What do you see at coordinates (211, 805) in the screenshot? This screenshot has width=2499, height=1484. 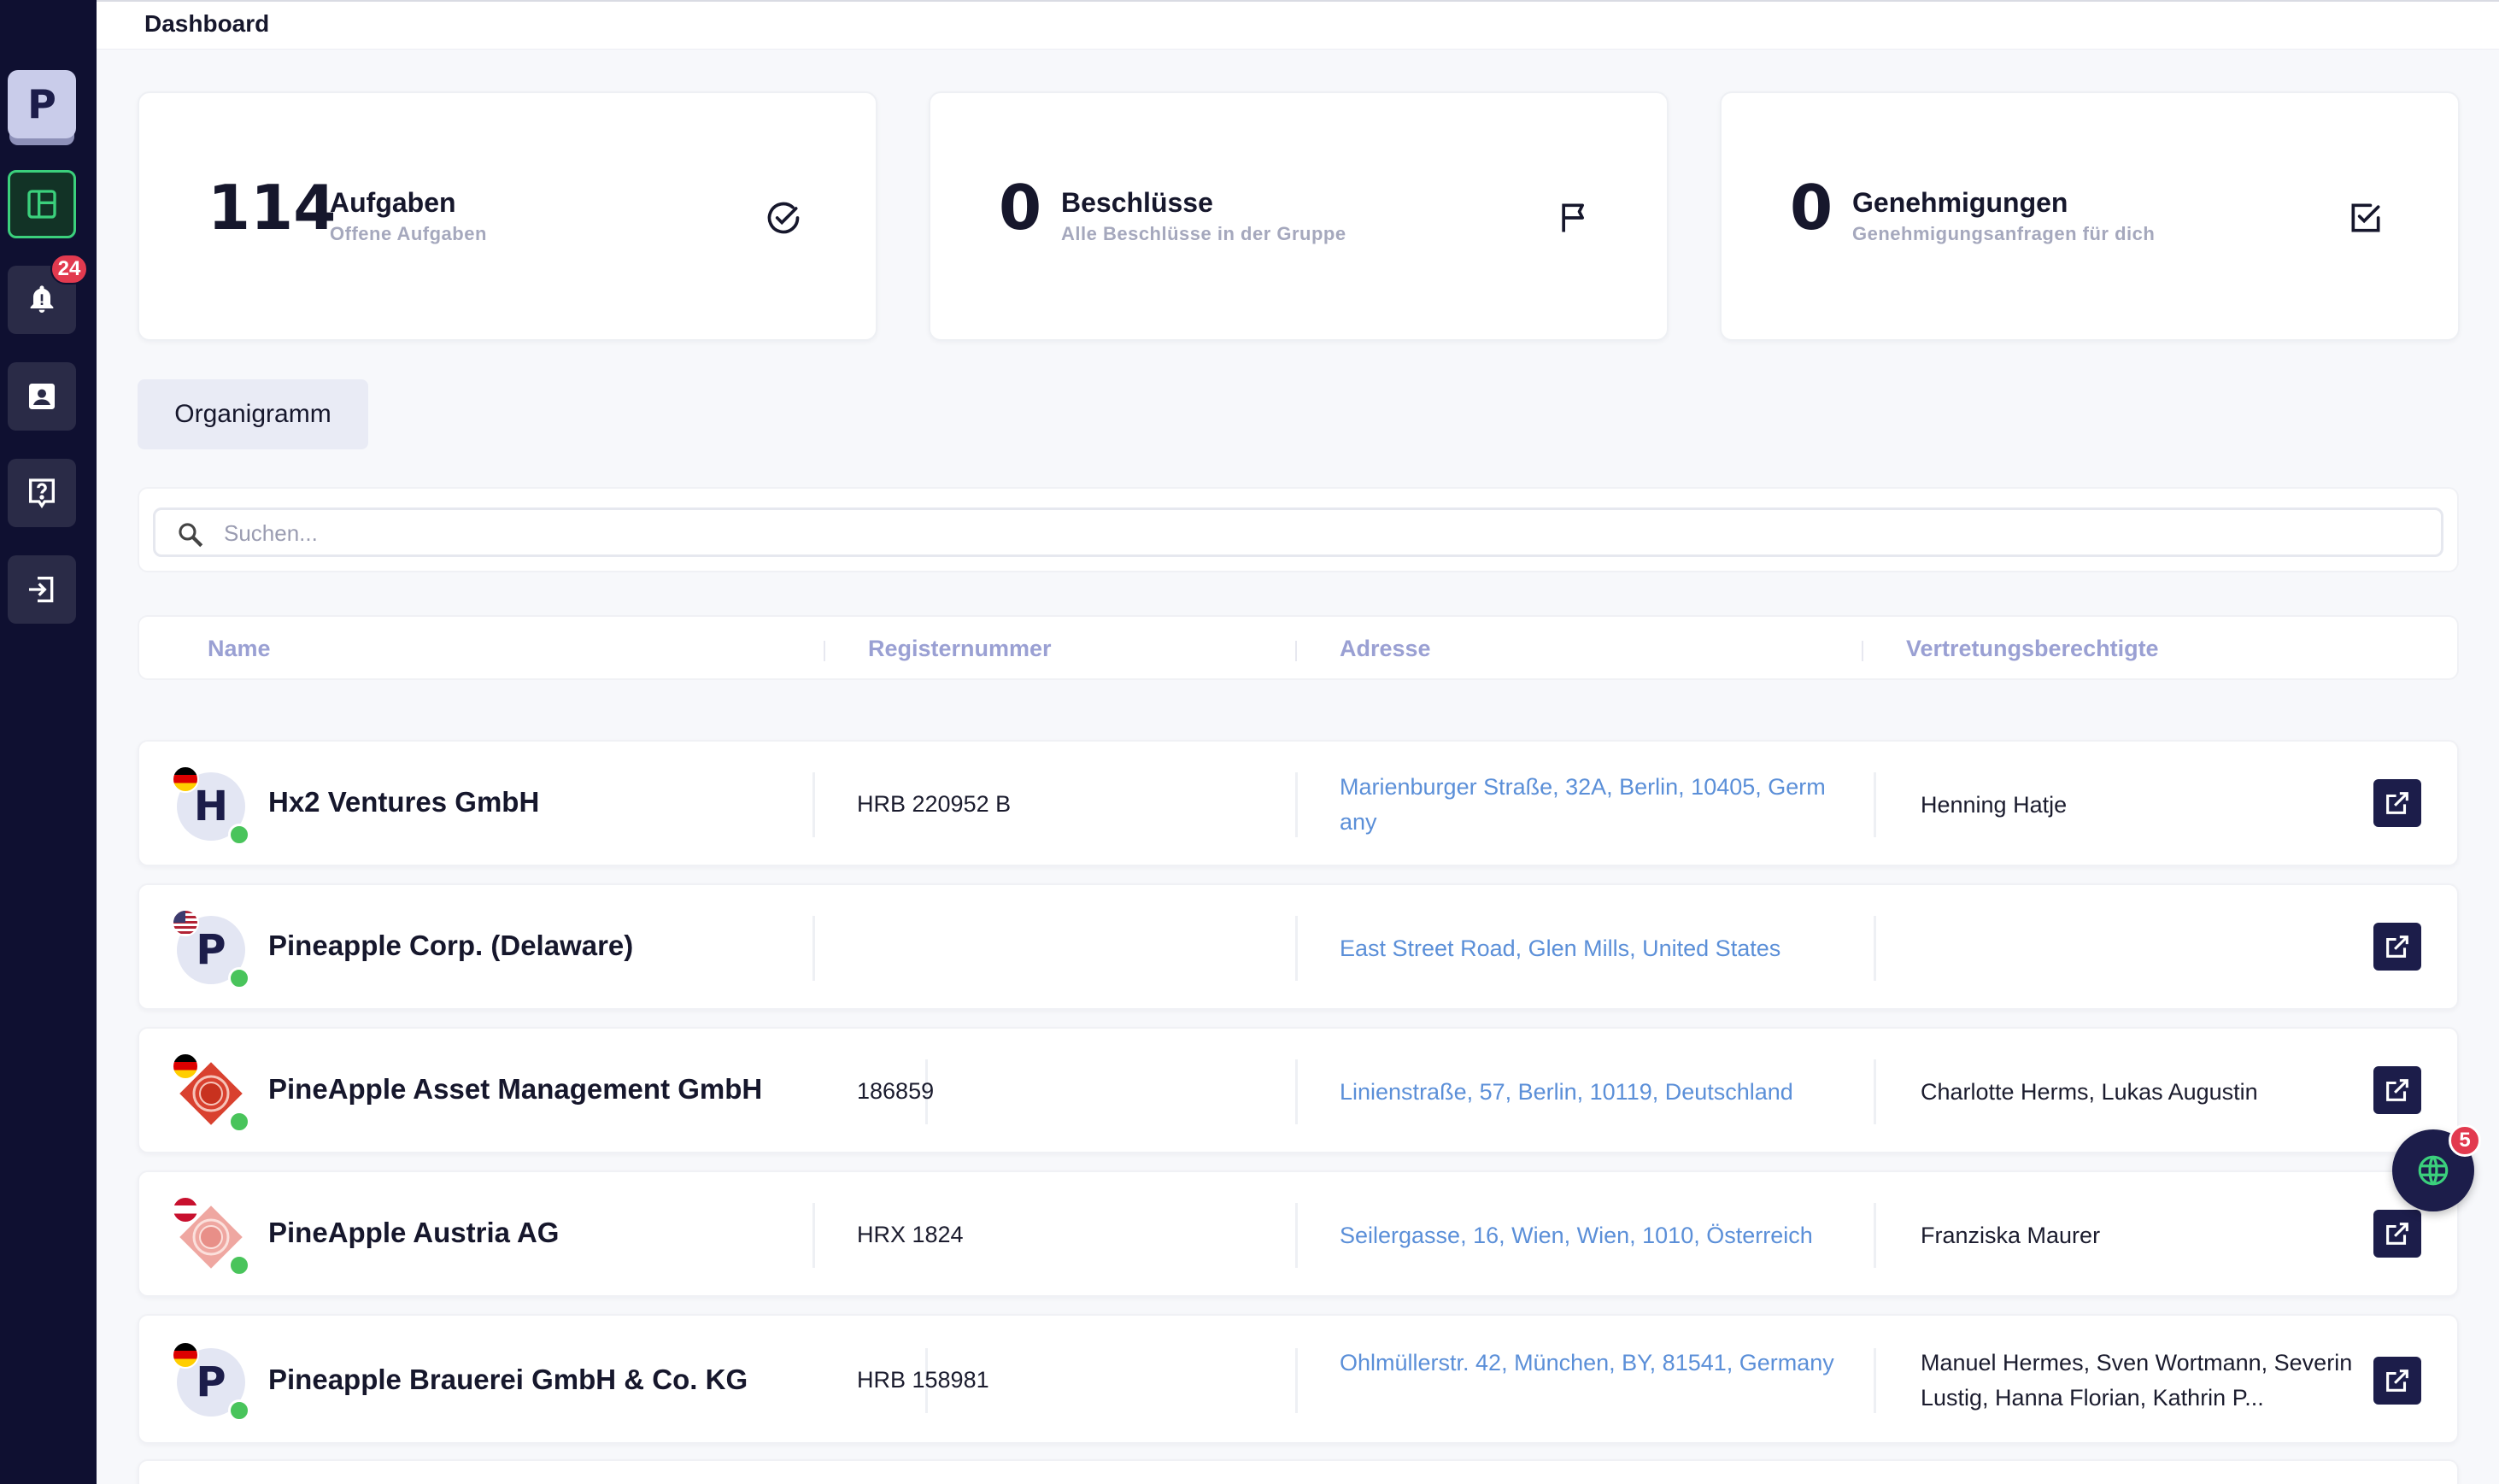 I see `company-avatar: H` at bounding box center [211, 805].